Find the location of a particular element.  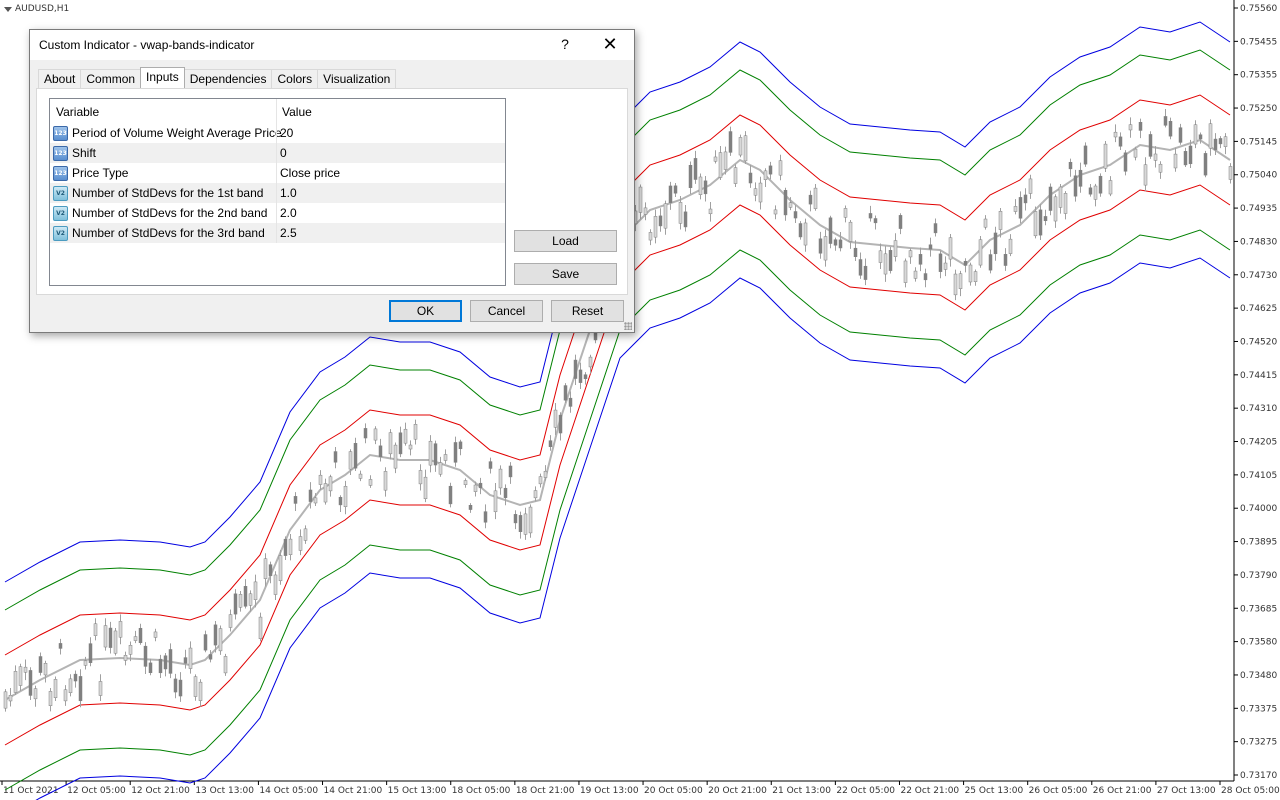

column-header-value: Value is located at coordinates (297, 112).